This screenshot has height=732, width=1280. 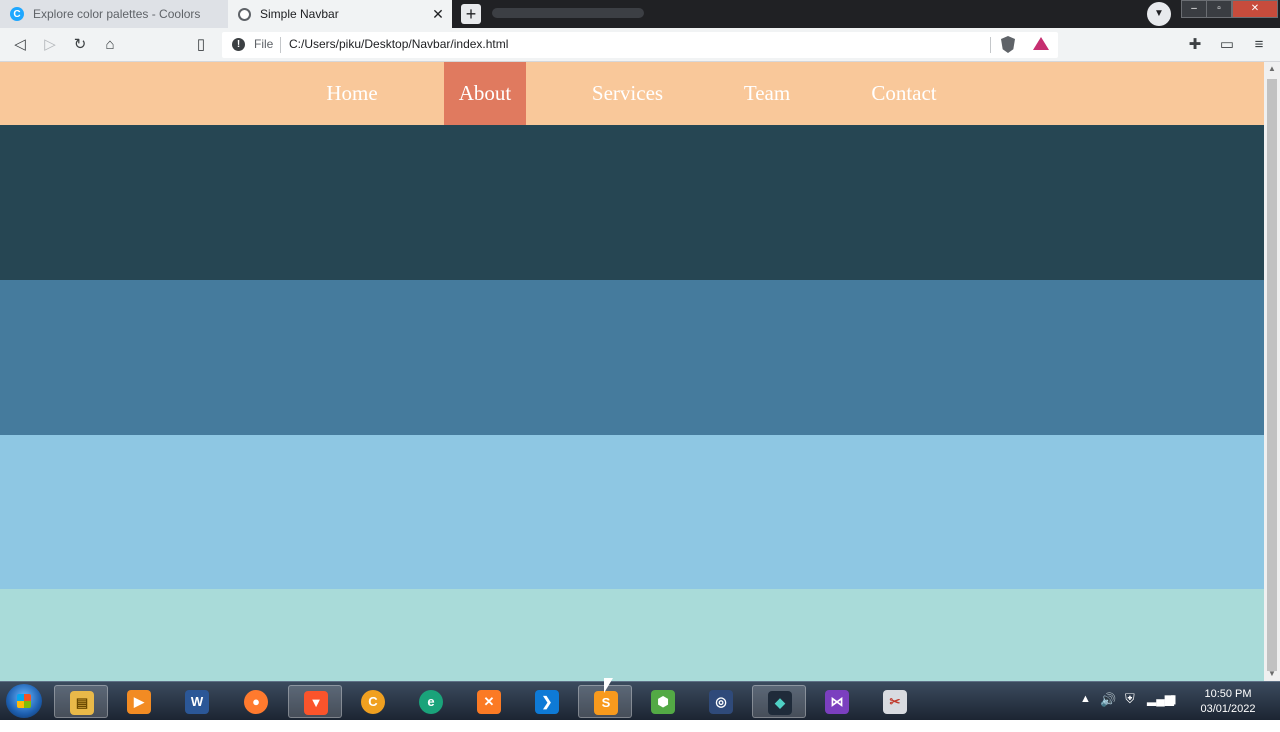 What do you see at coordinates (352, 93) in the screenshot?
I see `nav-home: Home` at bounding box center [352, 93].